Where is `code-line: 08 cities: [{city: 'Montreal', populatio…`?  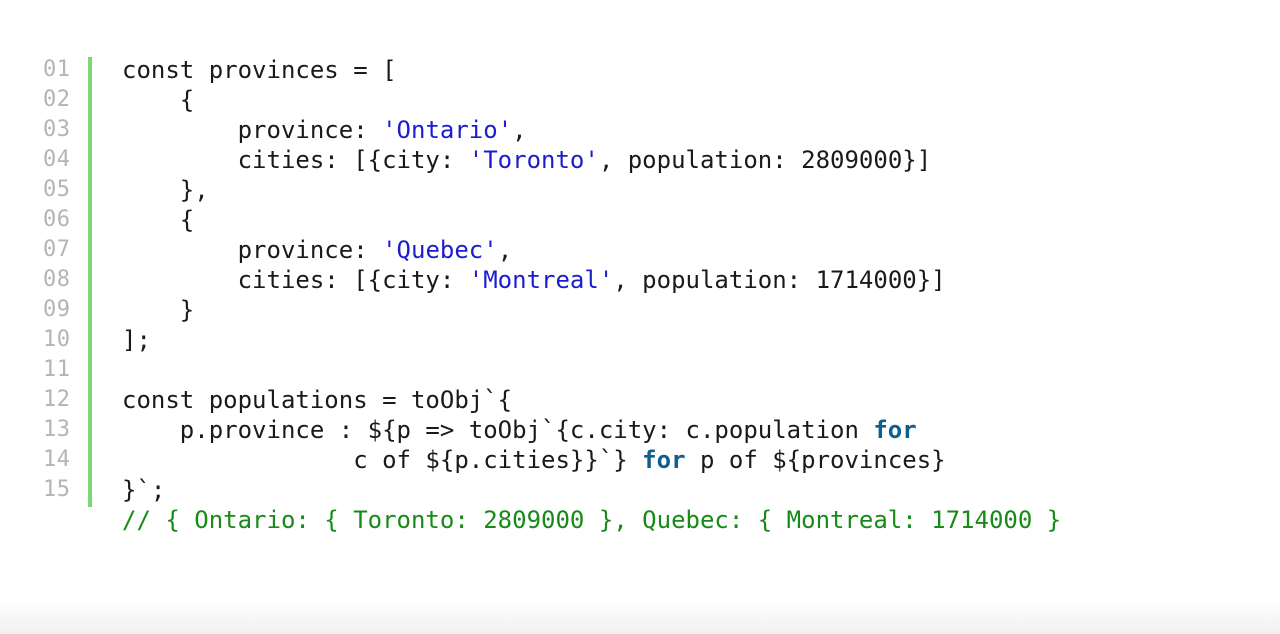
code-line: 08 cities: [{city: 'Montreal', populatio… is located at coordinates (640, 280).